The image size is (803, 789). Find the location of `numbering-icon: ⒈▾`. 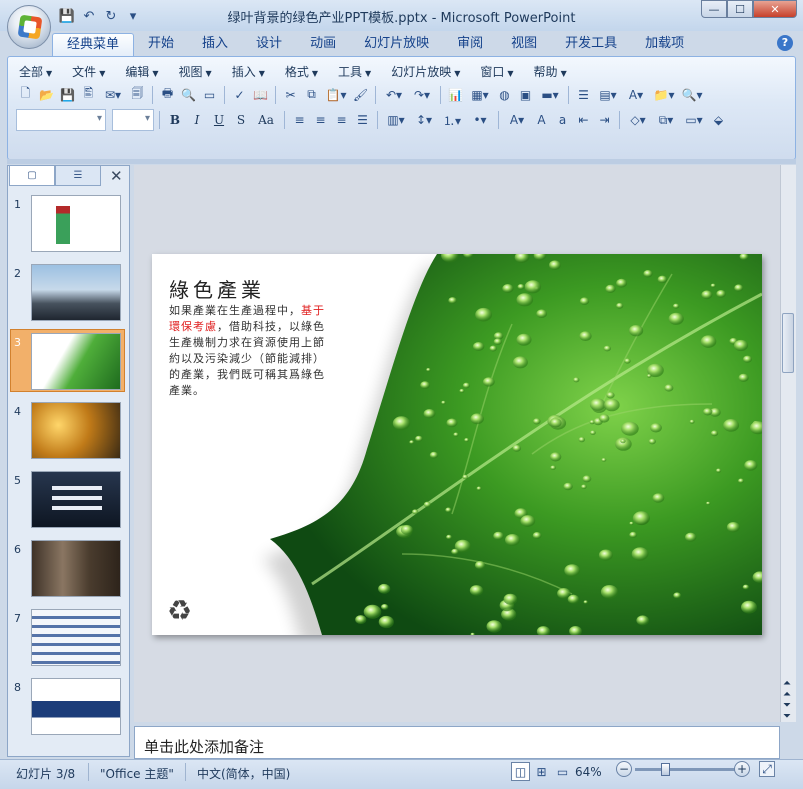

numbering-icon: ⒈▾ is located at coordinates (452, 120).